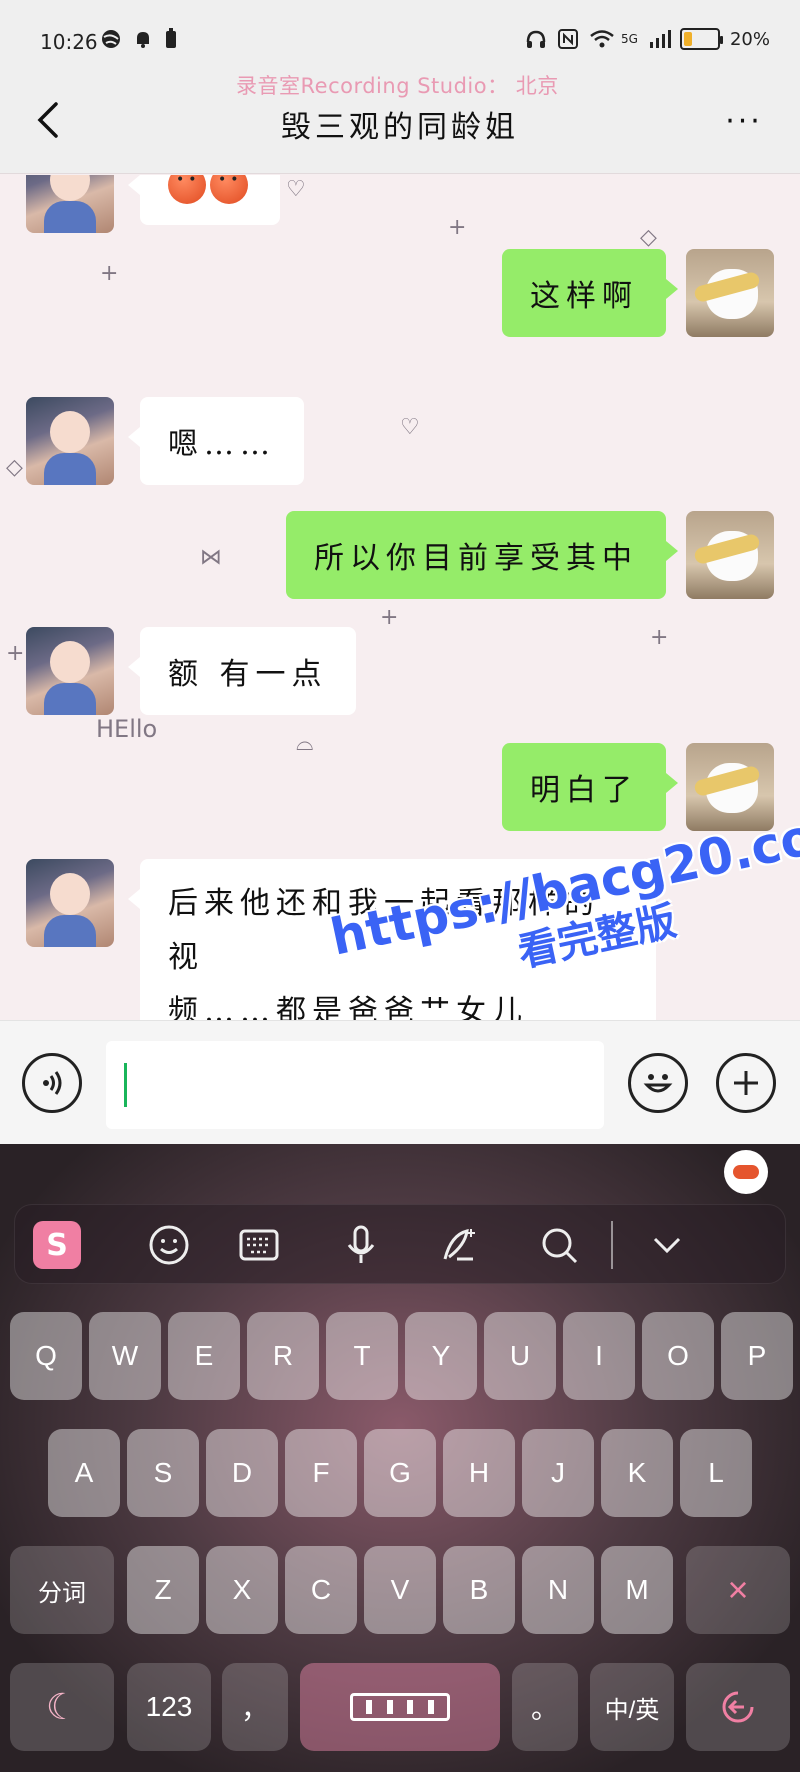  I want to click on message-bubble-incoming, so click(204, 200).